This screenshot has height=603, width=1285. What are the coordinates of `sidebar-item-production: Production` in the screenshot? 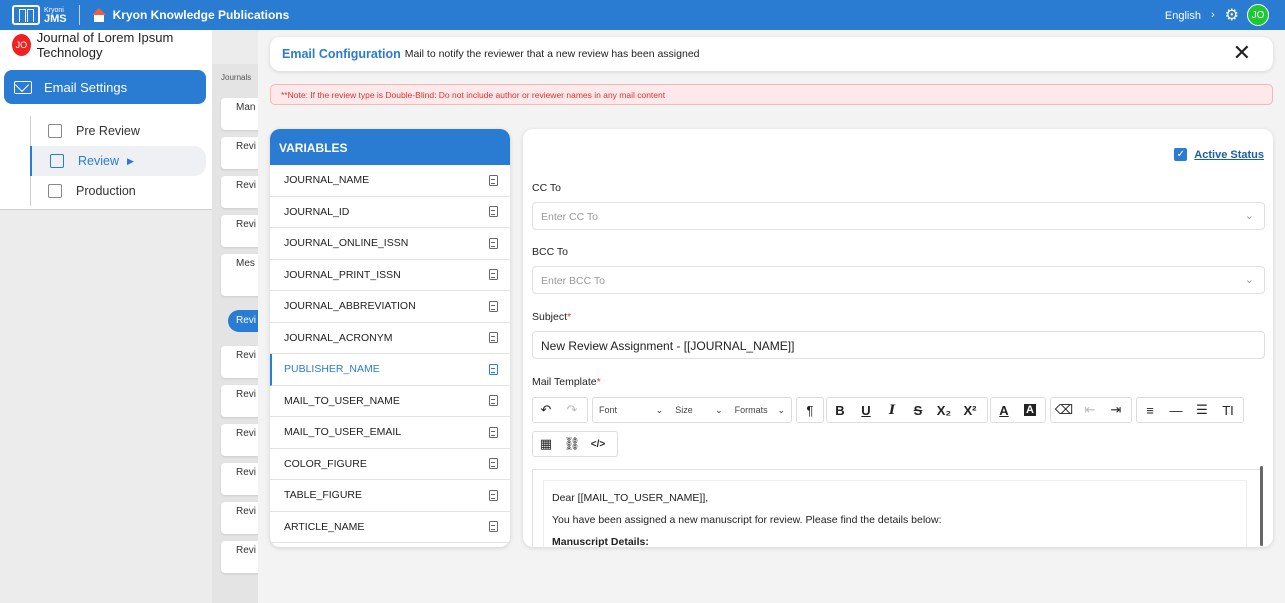 It's located at (118, 191).